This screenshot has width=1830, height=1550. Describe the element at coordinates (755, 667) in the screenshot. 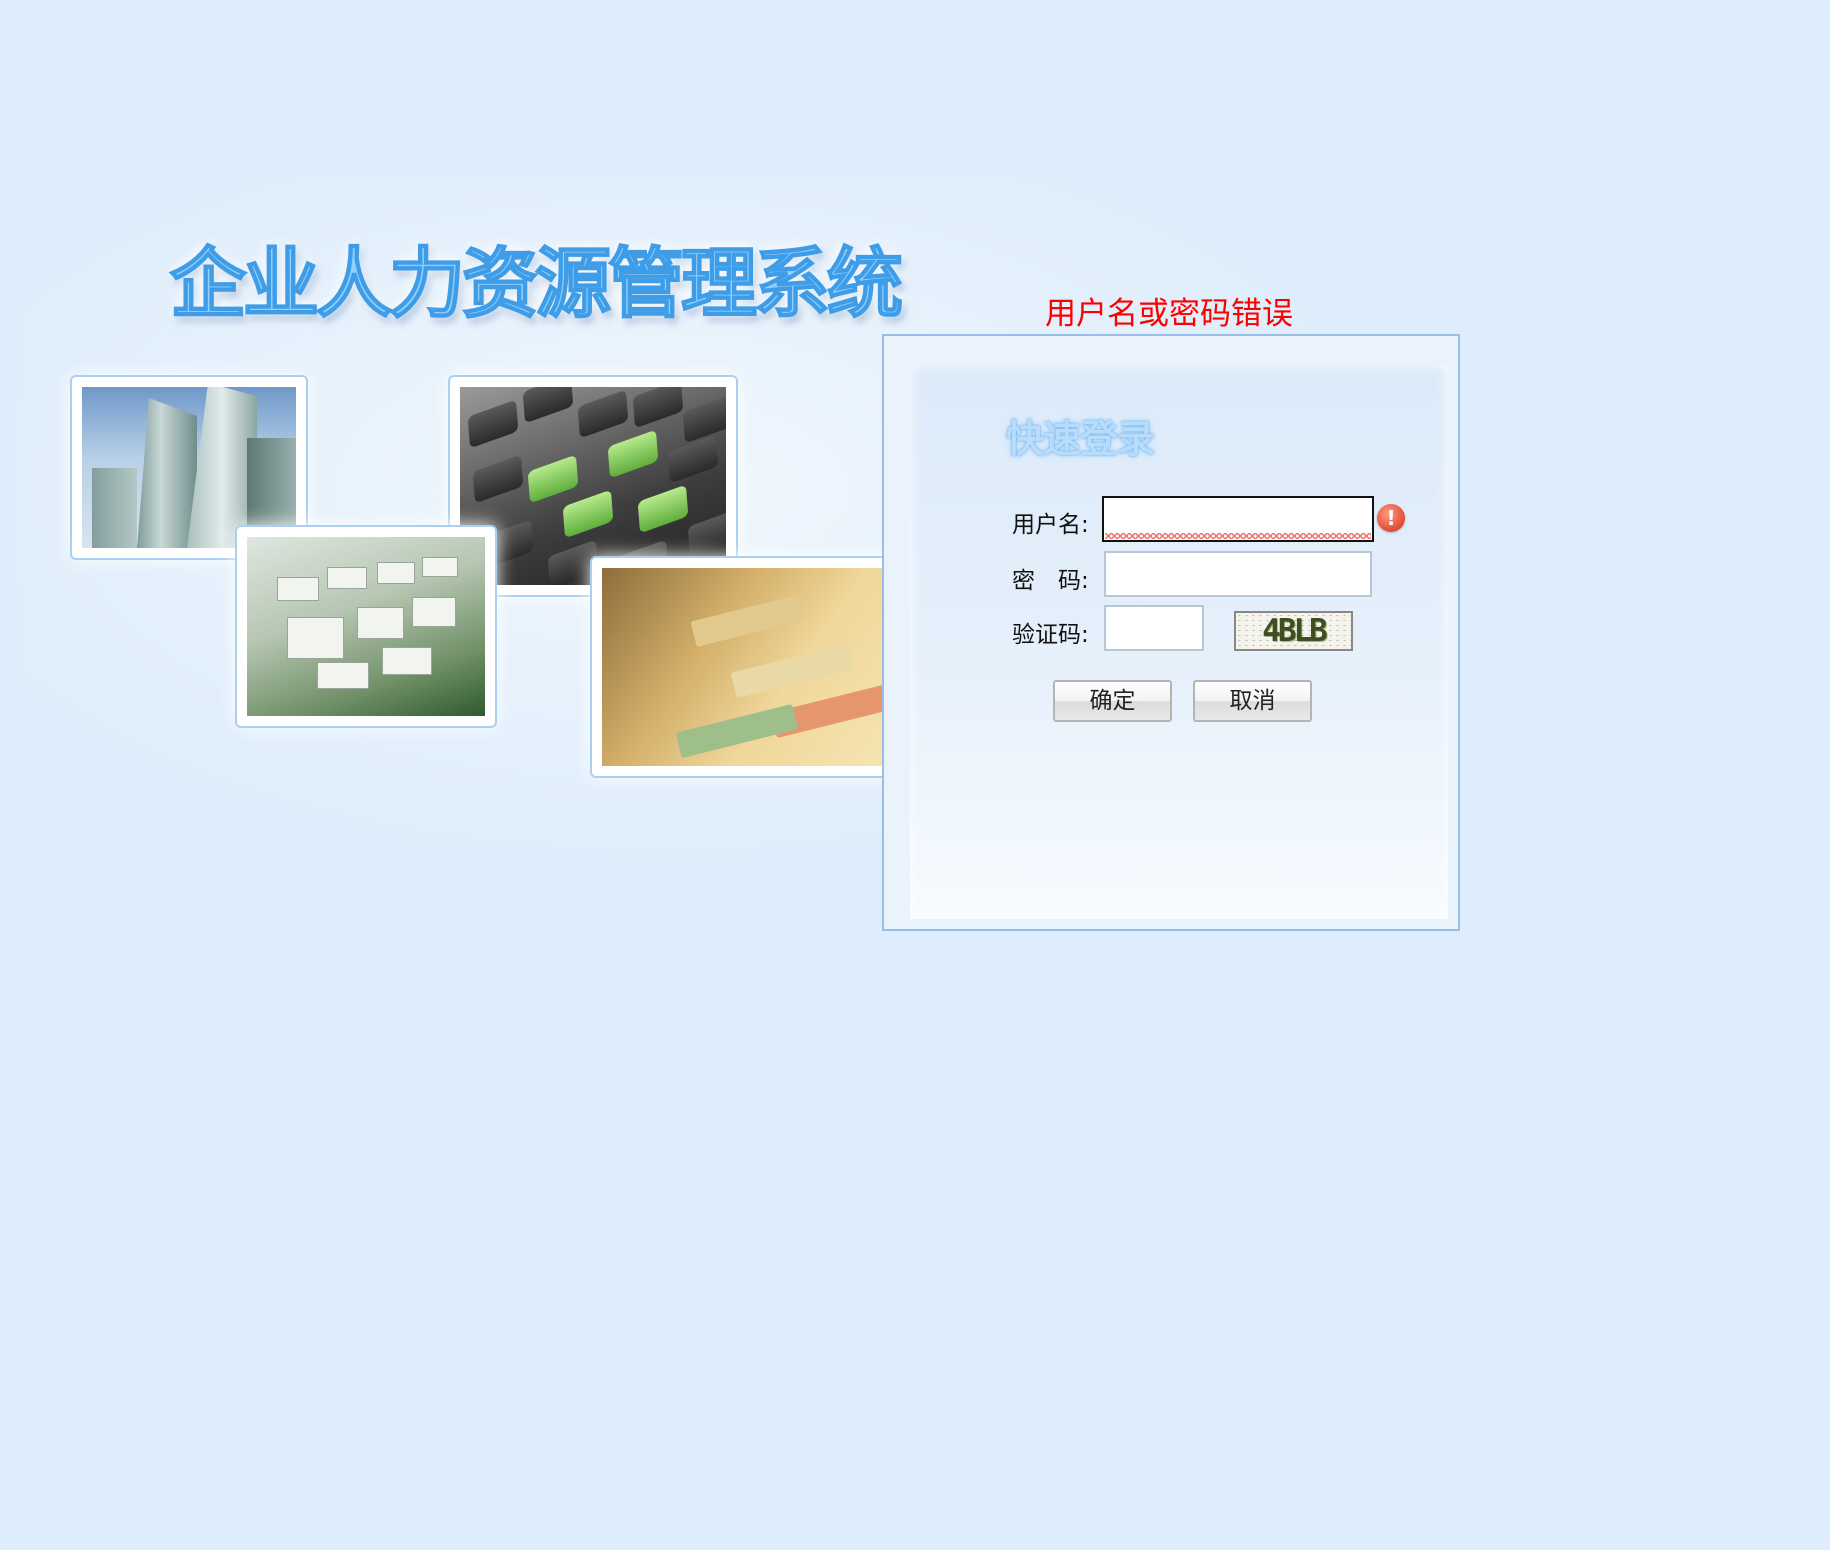

I see `file-folders-photo` at that location.